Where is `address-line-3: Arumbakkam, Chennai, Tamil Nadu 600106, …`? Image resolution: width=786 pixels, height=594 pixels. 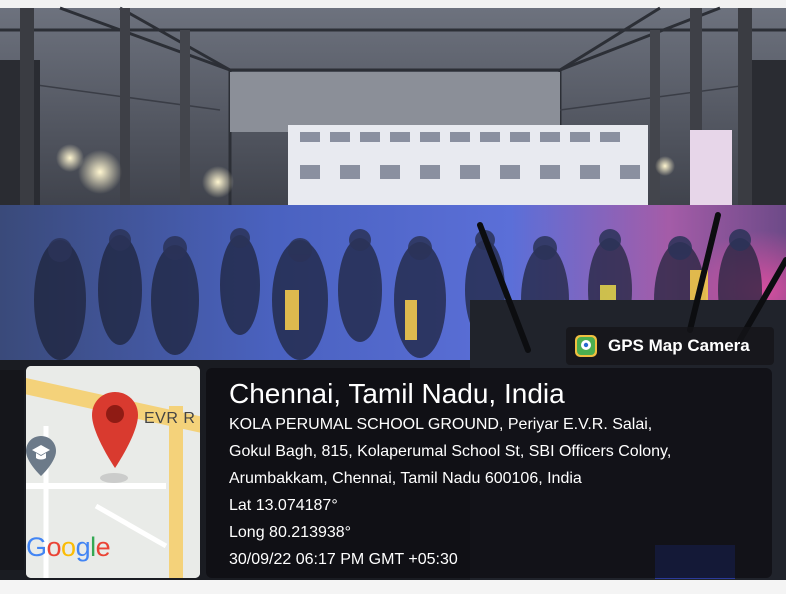 address-line-3: Arumbakkam, Chennai, Tamil Nadu 600106, … is located at coordinates (405, 478).